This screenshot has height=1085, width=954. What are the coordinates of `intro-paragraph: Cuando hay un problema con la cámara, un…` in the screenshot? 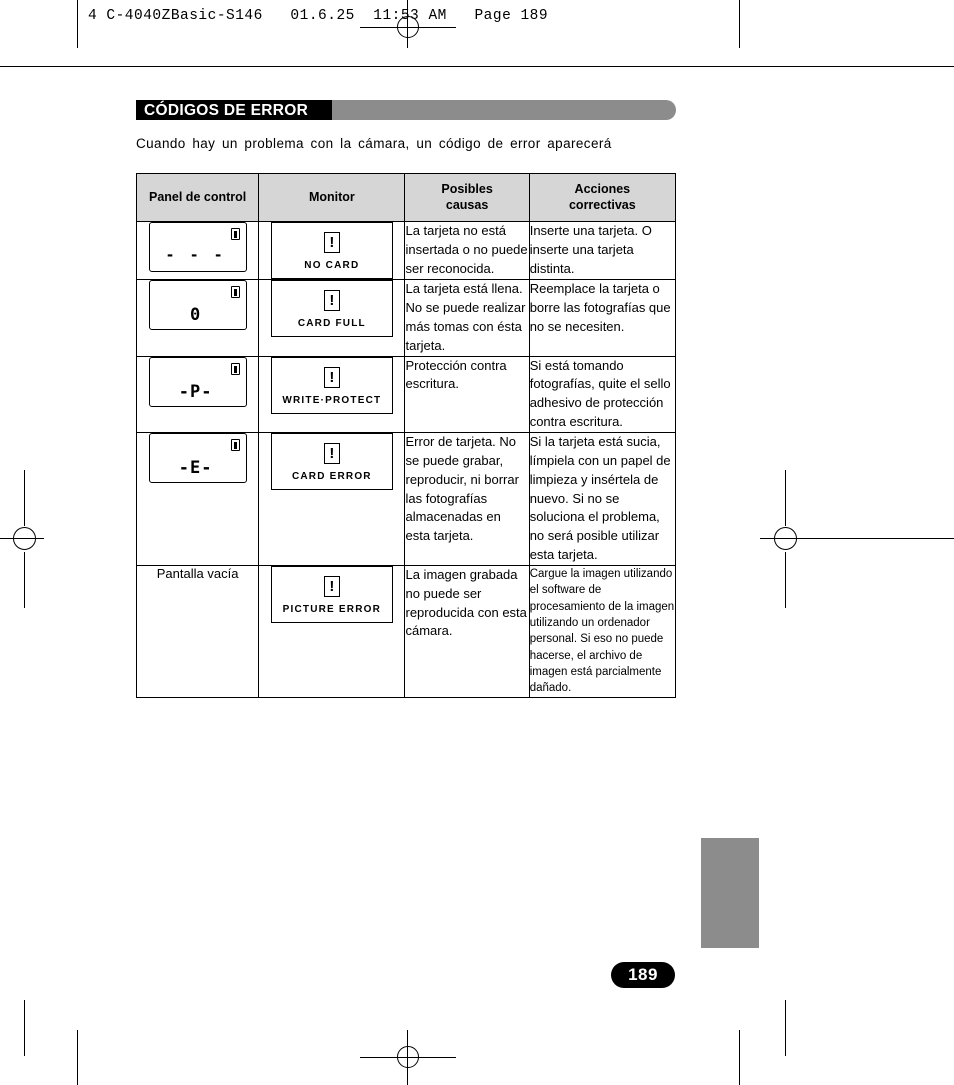 It's located at (374, 143).